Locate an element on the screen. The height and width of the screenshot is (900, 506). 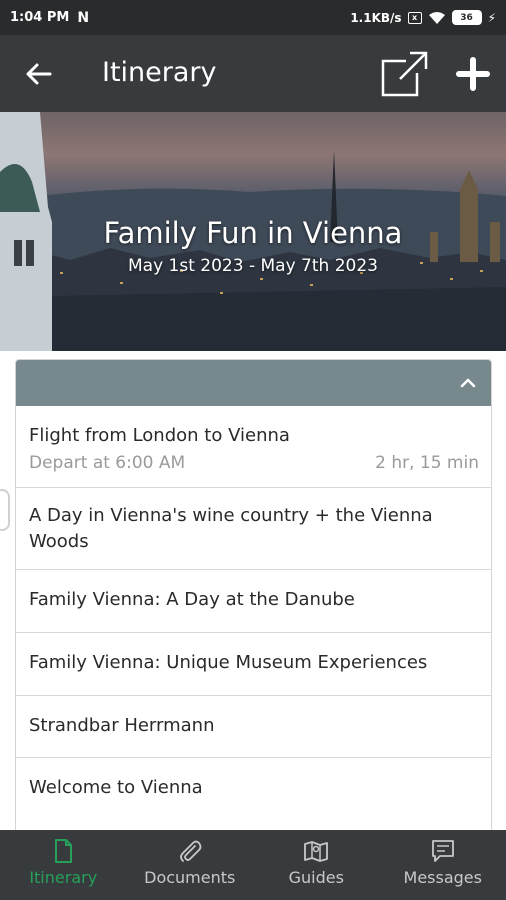
tab-itinerary-label: Itinerary is located at coordinates (63, 877).